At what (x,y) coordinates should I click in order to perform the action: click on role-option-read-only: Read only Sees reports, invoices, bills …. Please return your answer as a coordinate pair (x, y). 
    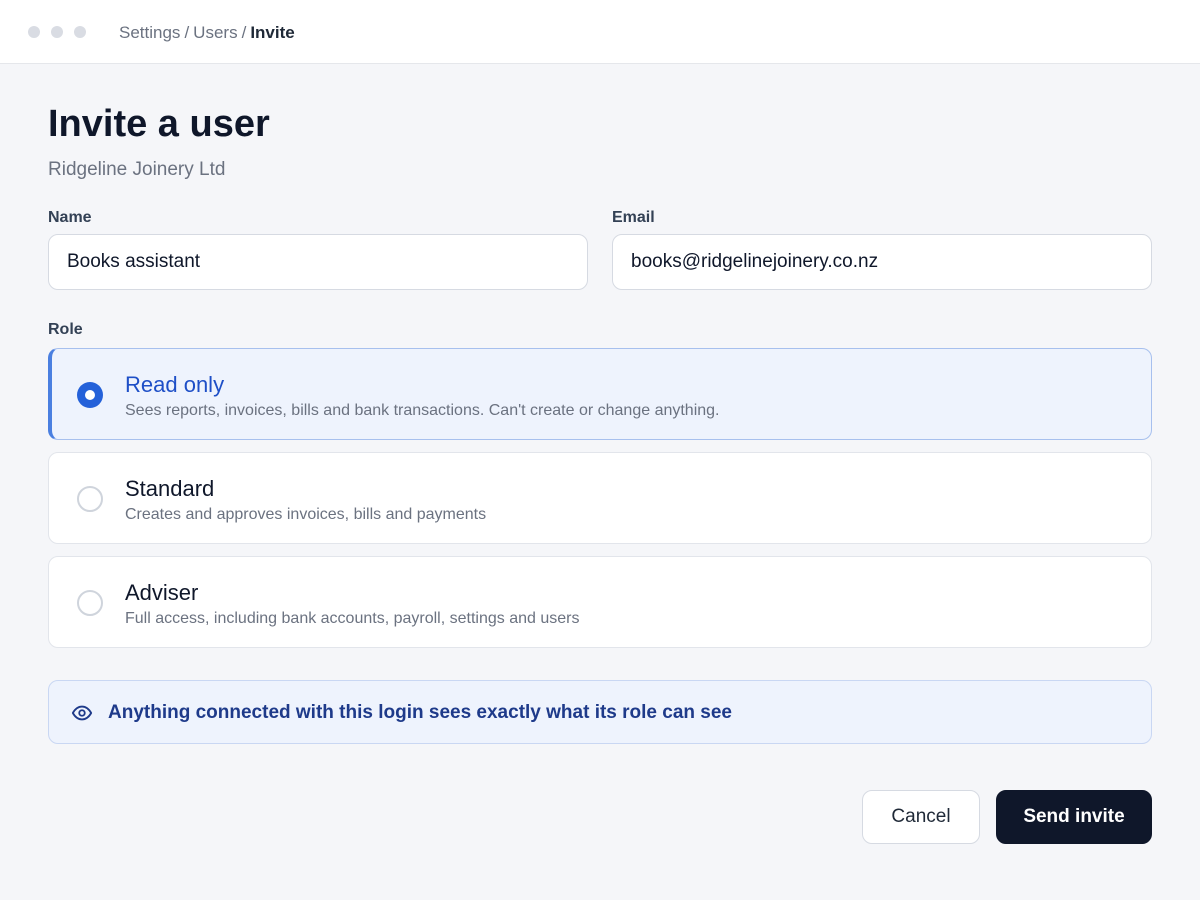
    Looking at the image, I should click on (600, 394).